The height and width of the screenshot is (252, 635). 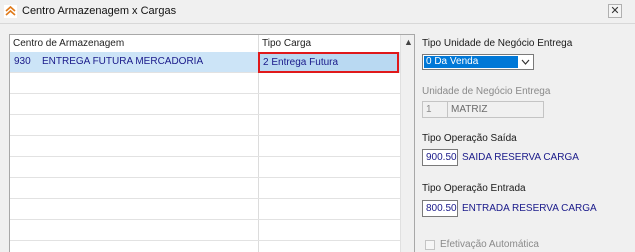 I want to click on operacao-entrada-name: ENTRADA RESERVA CARGA, so click(x=529, y=208).